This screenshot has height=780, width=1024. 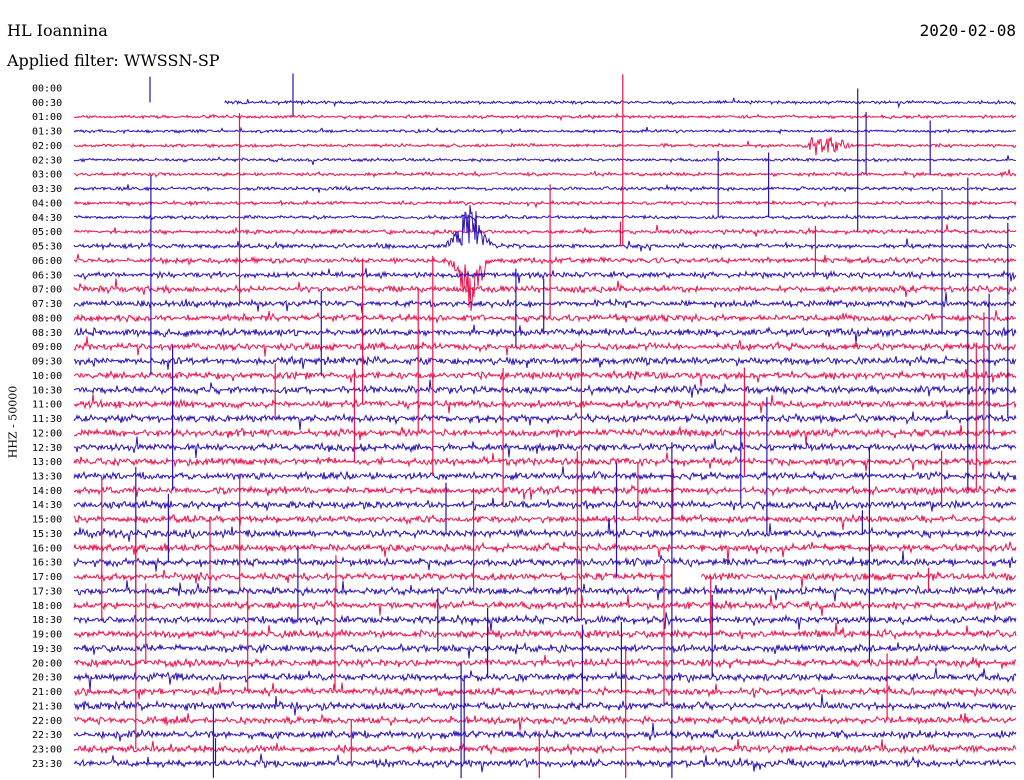 What do you see at coordinates (47, 750) in the screenshot?
I see `row-time-label: 23:00` at bounding box center [47, 750].